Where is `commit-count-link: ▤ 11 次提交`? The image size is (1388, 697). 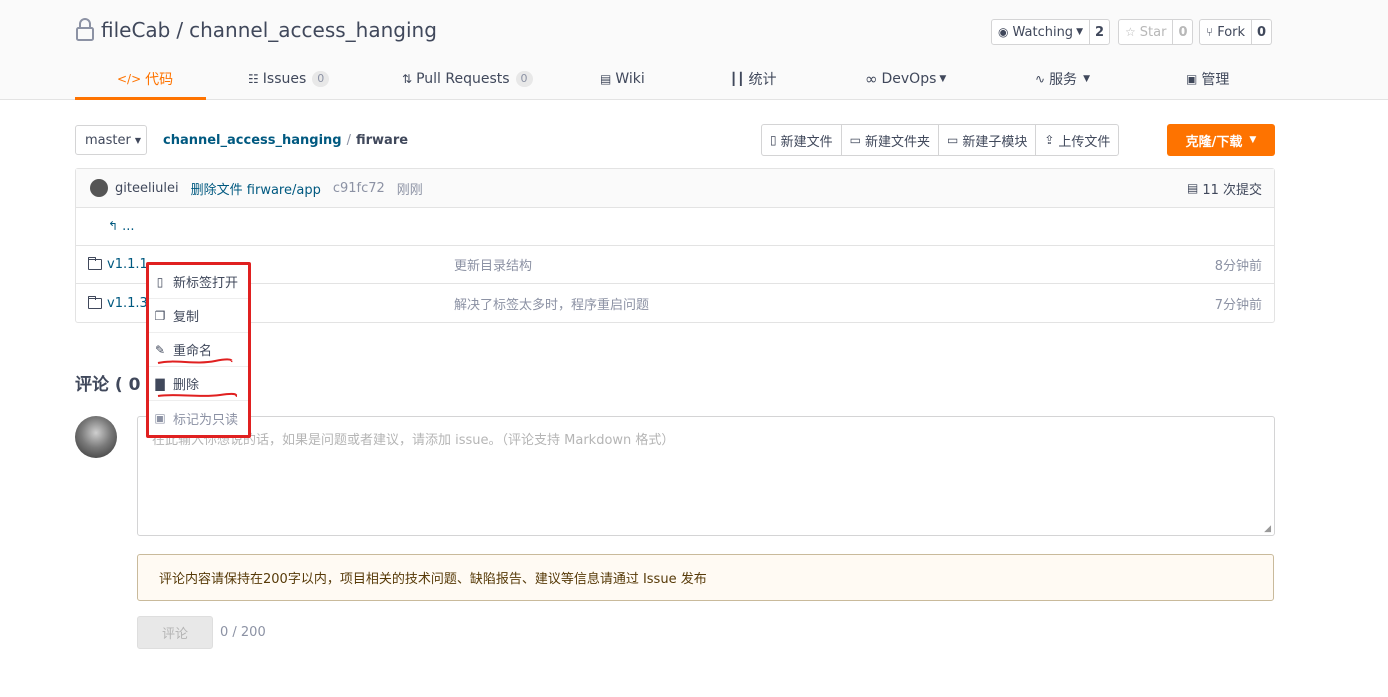 commit-count-link: ▤ 11 次提交 is located at coordinates (1224, 188).